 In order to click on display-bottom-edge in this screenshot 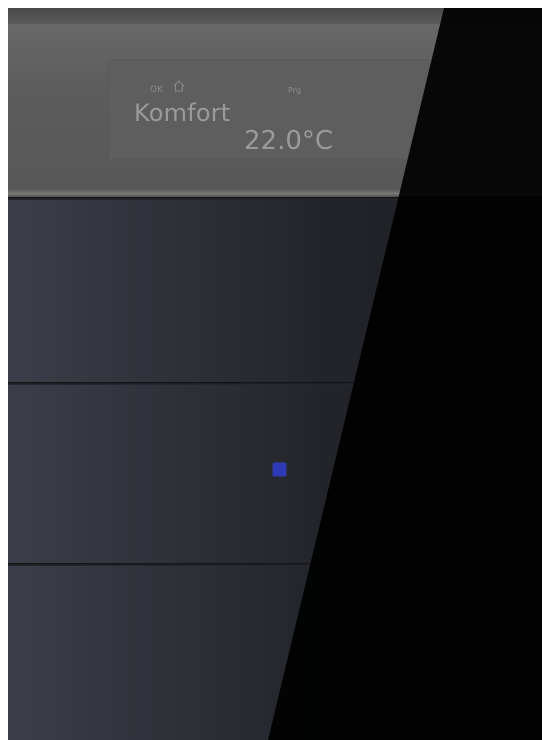, I will do `click(275, 193)`.